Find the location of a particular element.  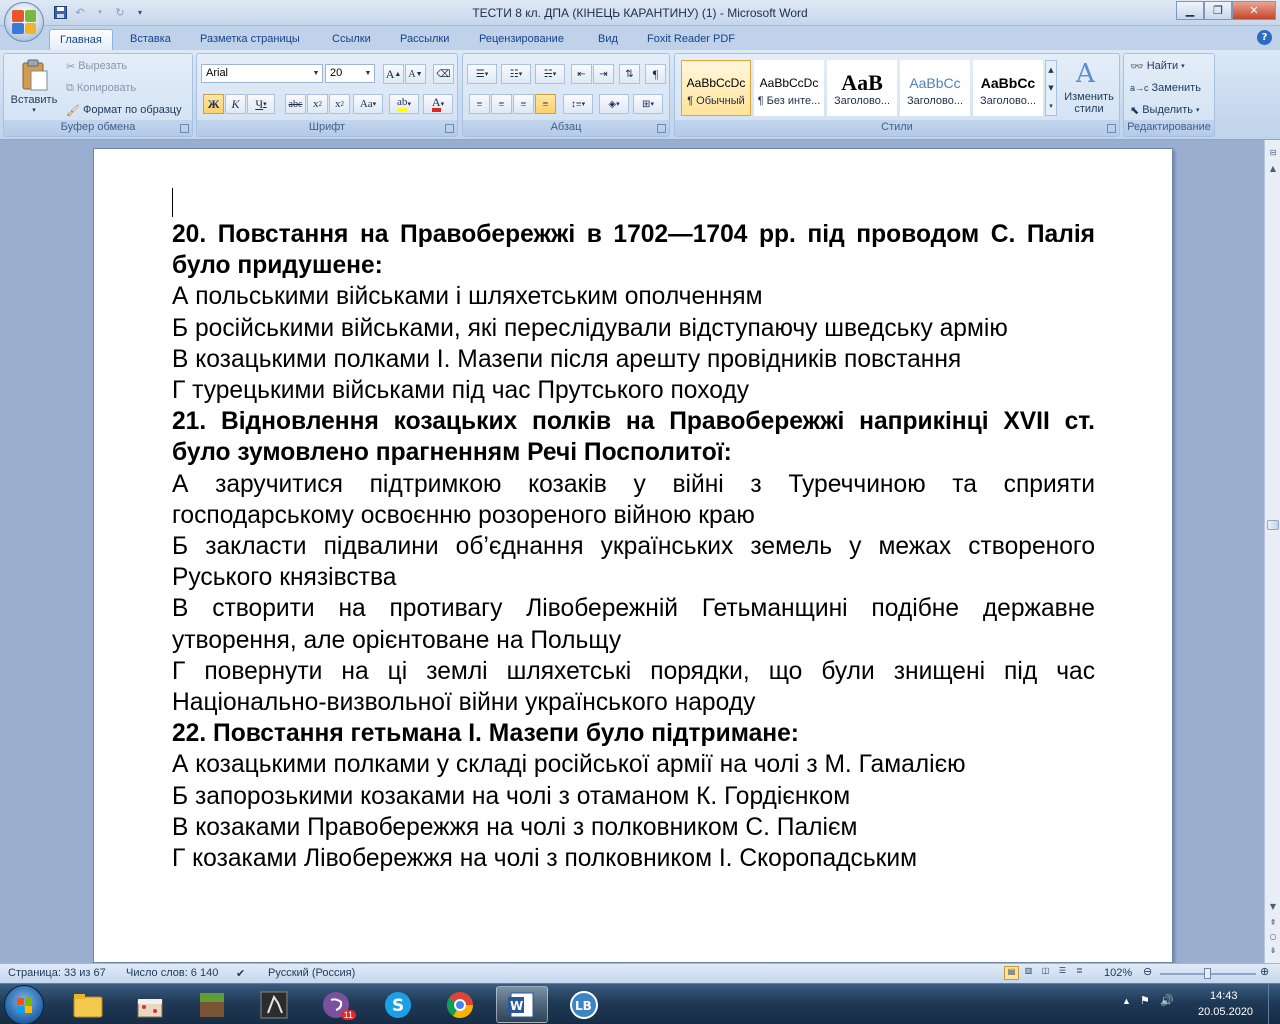

zoom-slider is located at coordinates (1208, 973).